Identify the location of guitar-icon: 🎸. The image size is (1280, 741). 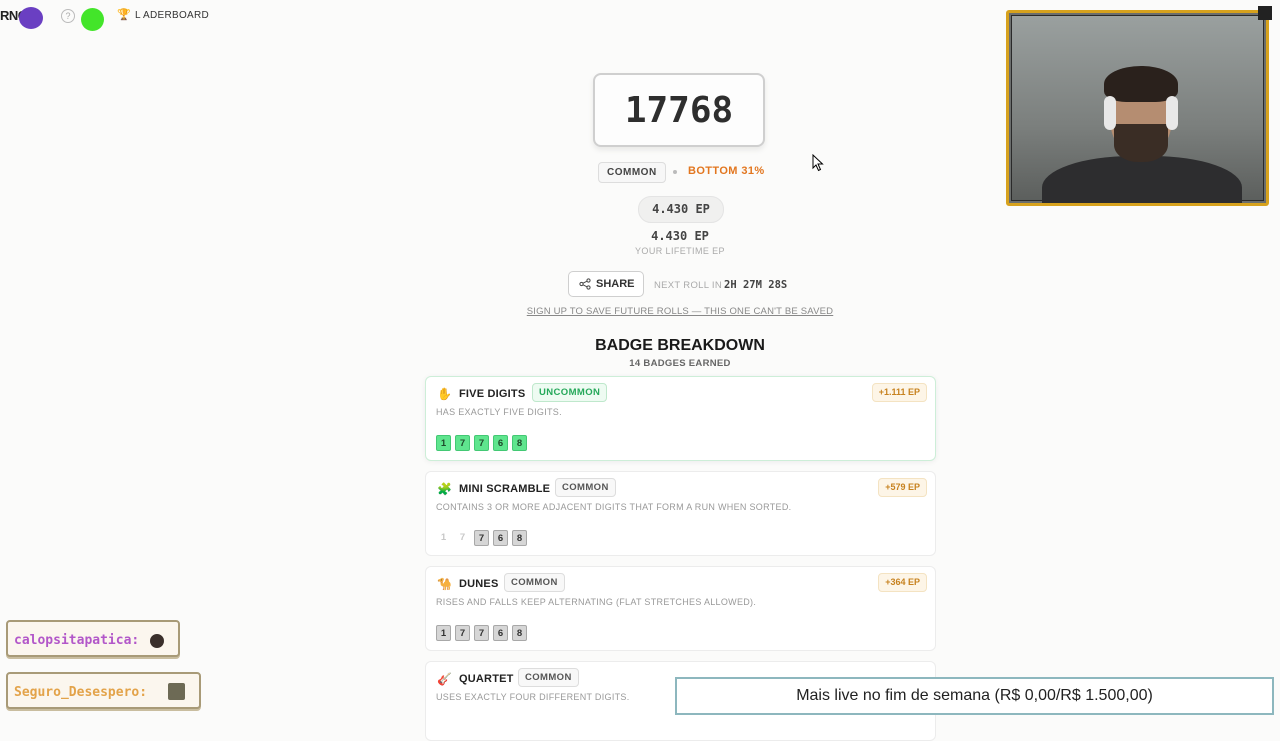
(444, 679).